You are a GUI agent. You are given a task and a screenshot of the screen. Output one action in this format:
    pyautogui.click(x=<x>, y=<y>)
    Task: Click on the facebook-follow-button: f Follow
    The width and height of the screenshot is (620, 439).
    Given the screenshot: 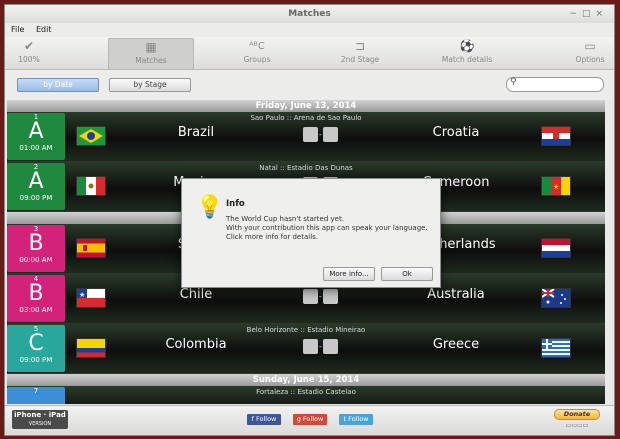 What is the action you would take?
    pyautogui.click(x=264, y=419)
    